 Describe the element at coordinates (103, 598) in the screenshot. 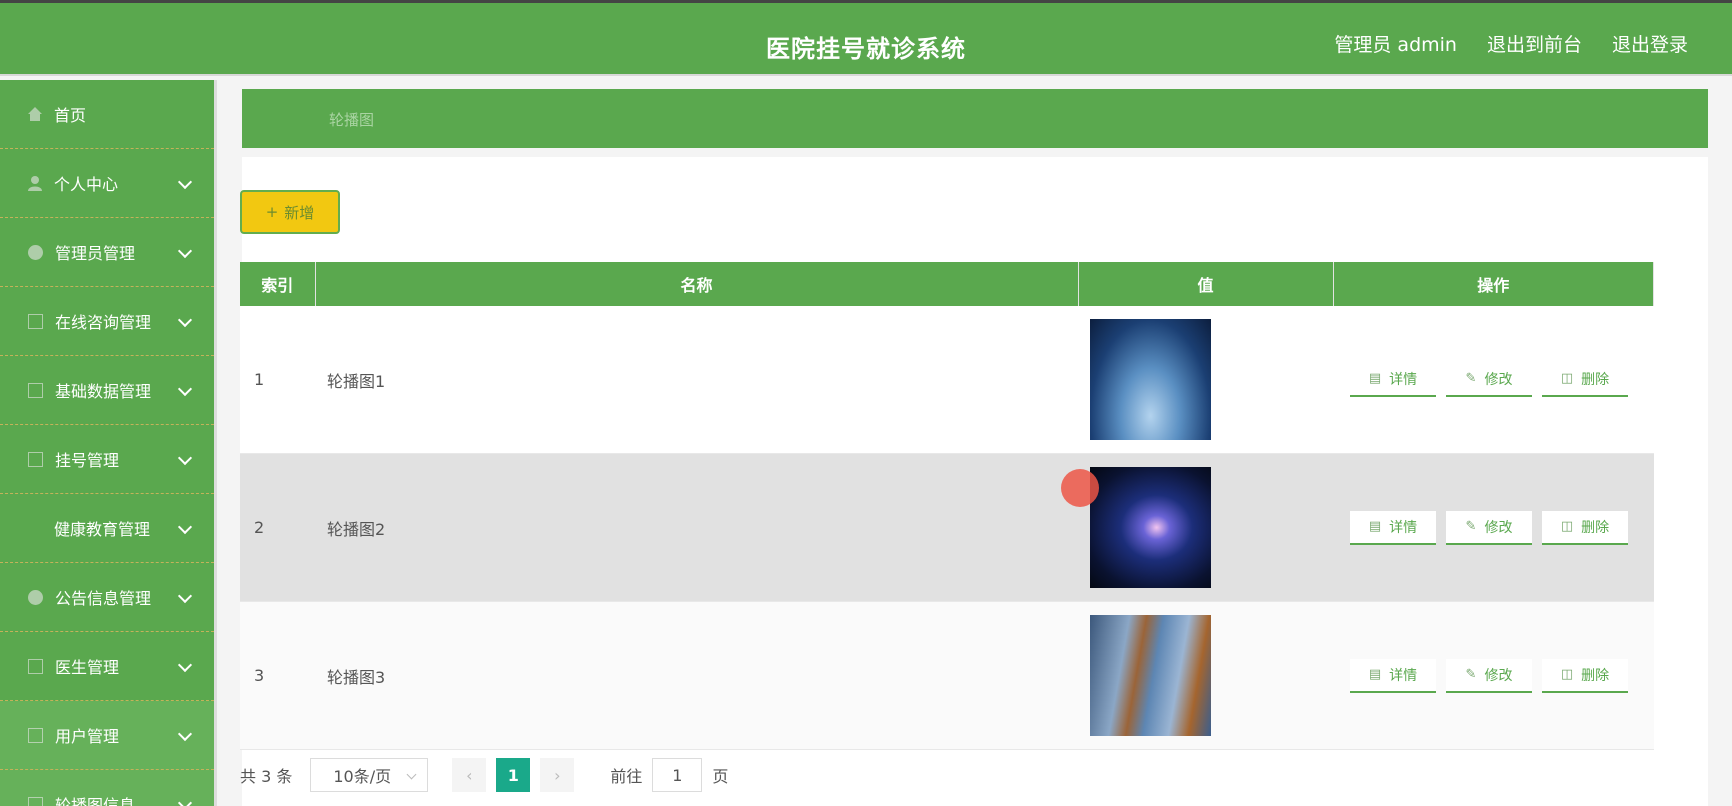

I see `sidebar-item-label: 公告信息管理` at that location.